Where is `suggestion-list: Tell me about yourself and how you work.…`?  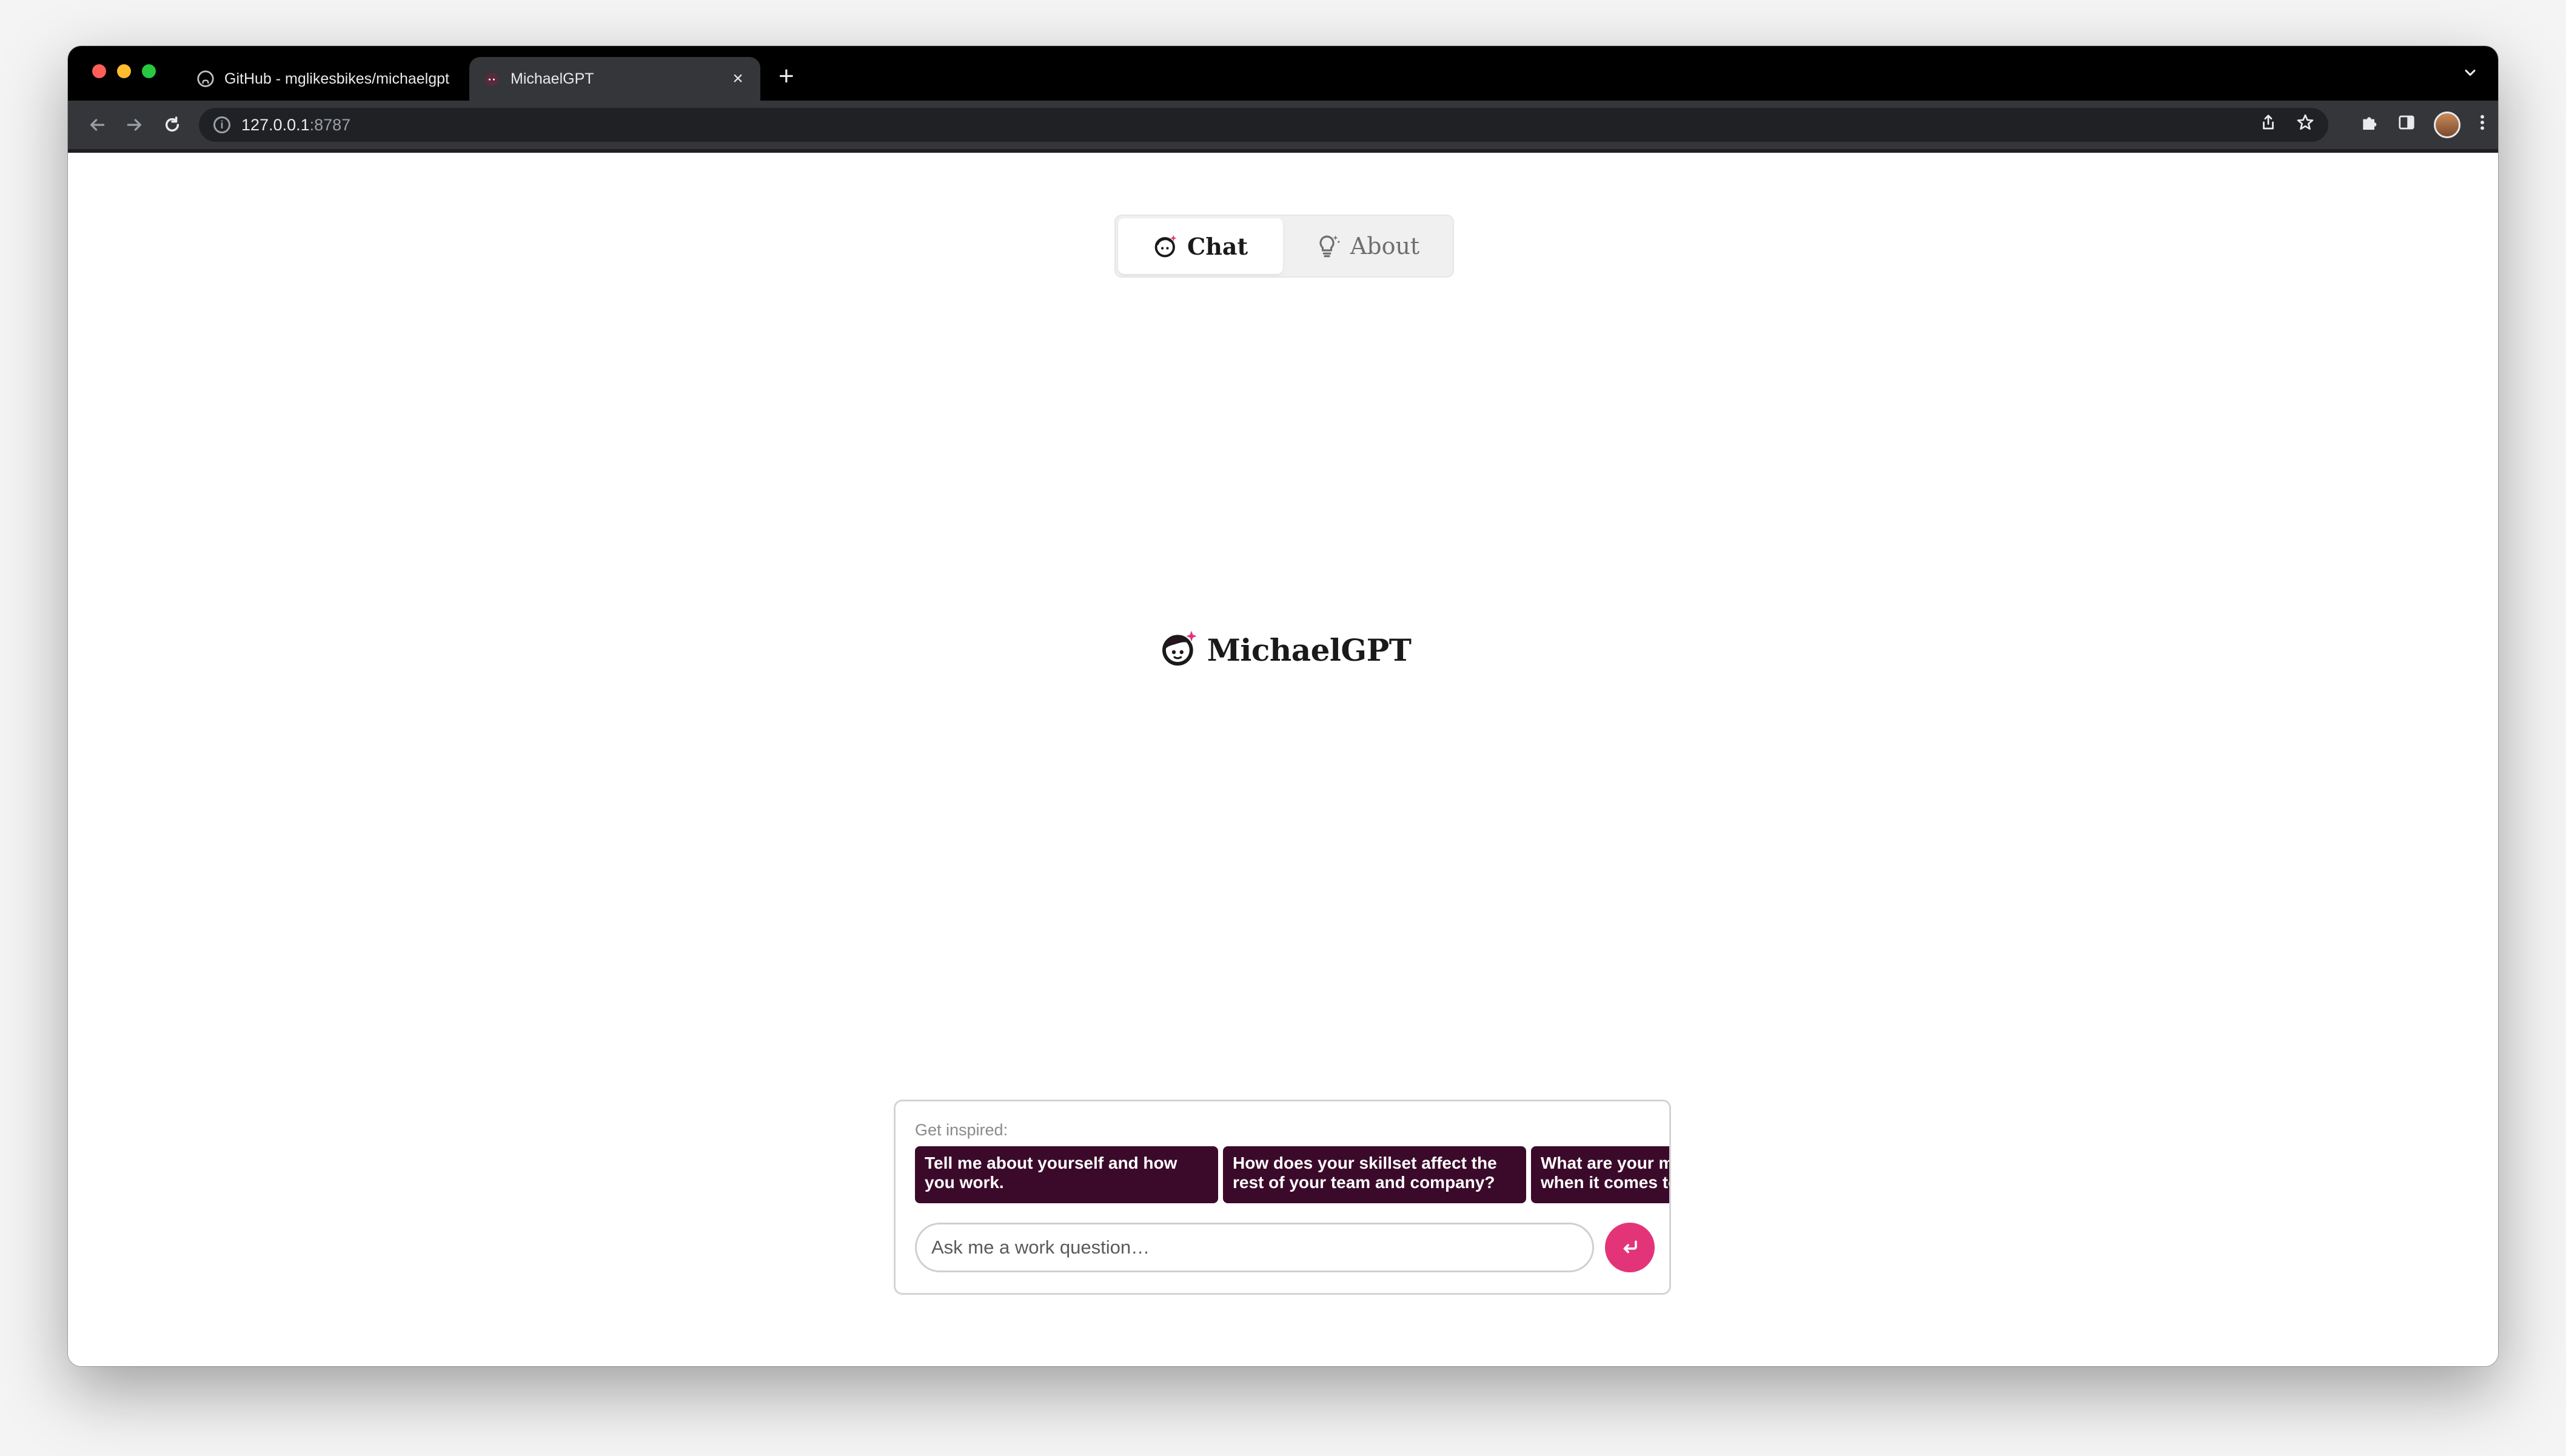 suggestion-list: Tell me about yourself and how you work.… is located at coordinates (1292, 1174).